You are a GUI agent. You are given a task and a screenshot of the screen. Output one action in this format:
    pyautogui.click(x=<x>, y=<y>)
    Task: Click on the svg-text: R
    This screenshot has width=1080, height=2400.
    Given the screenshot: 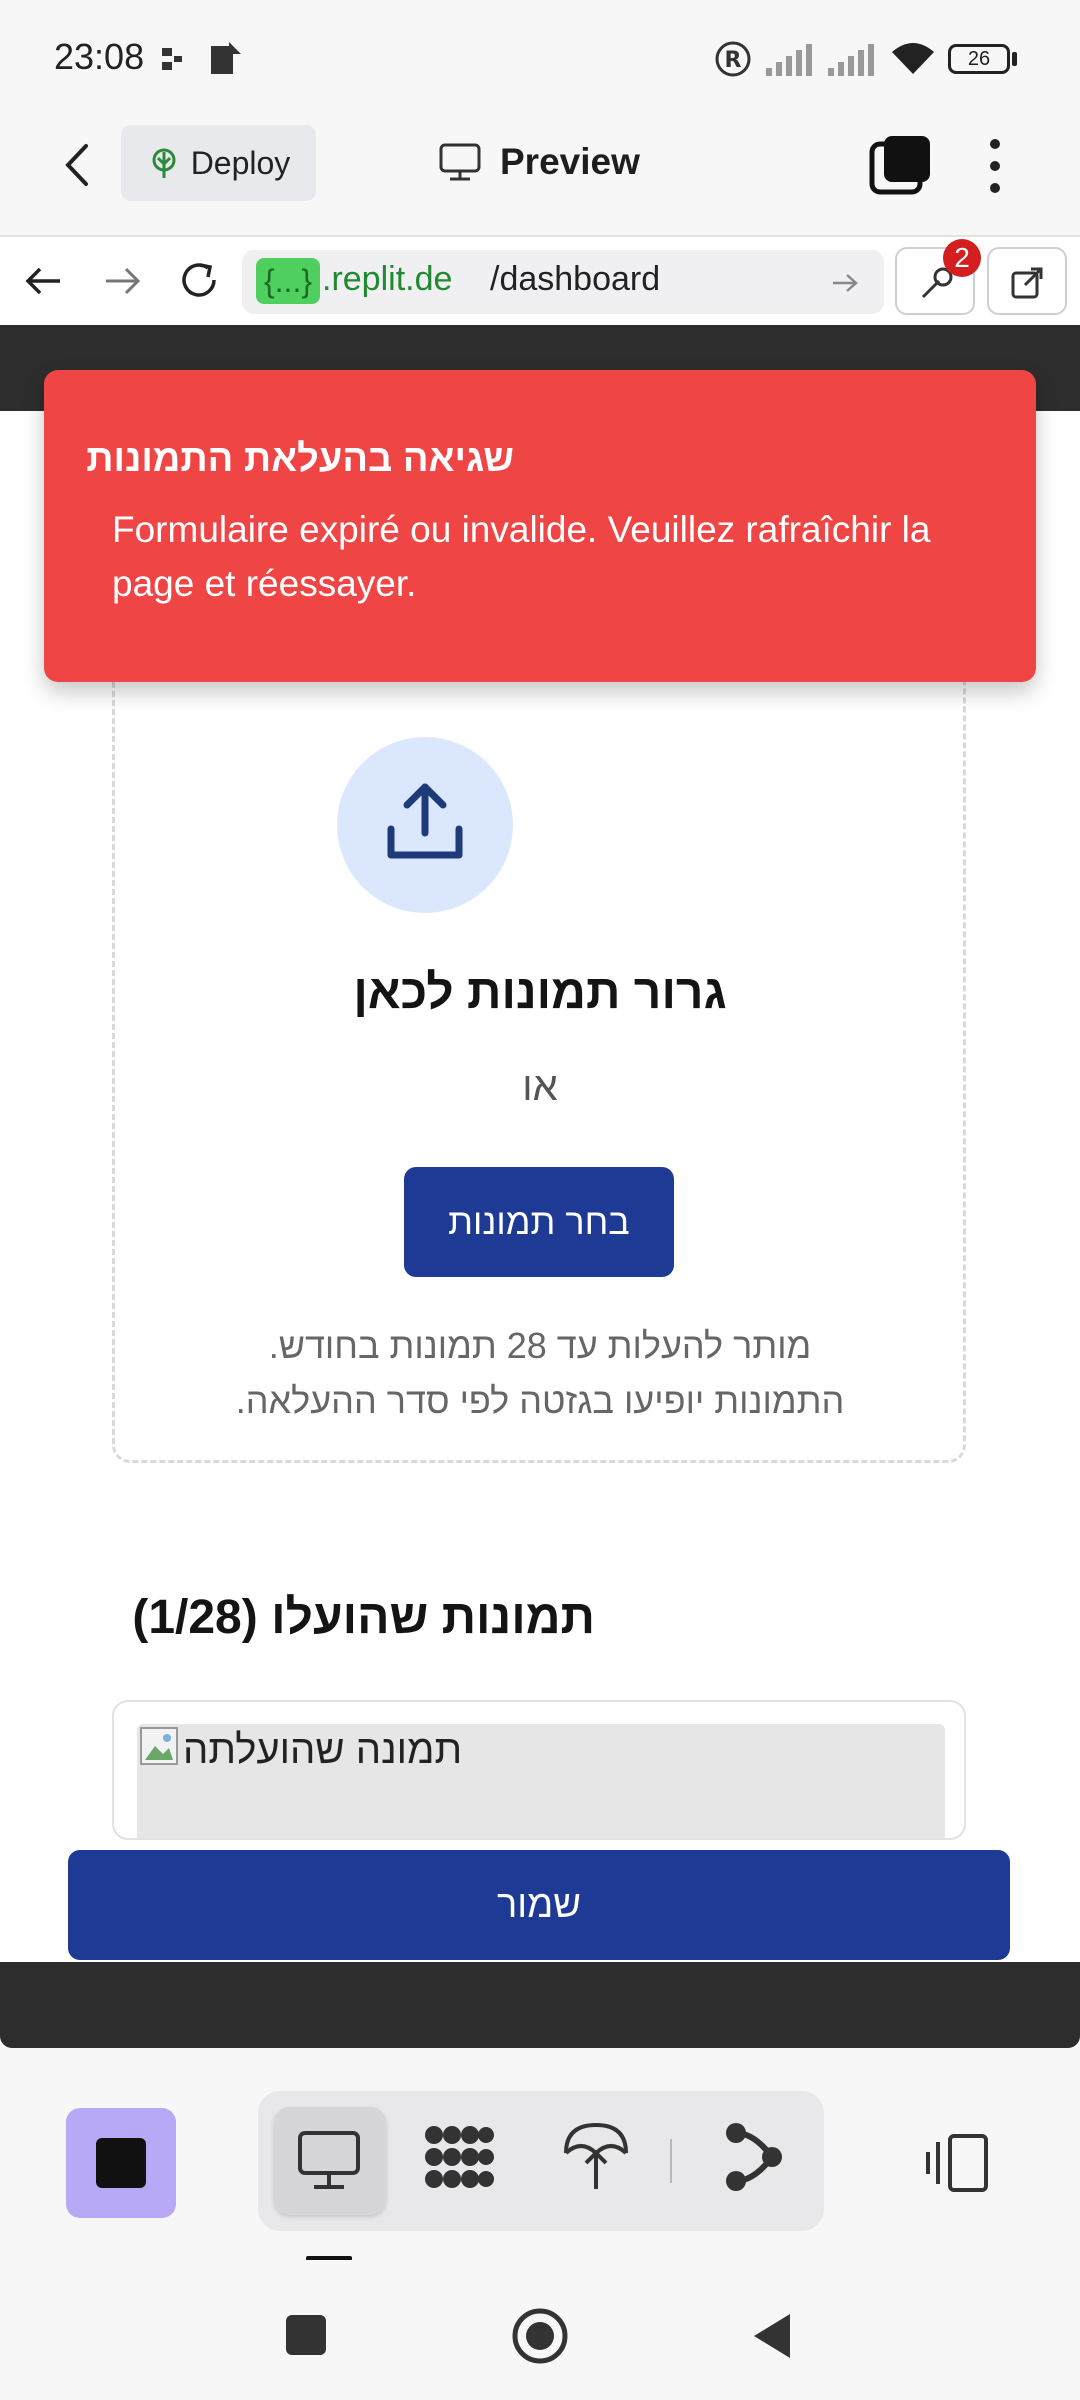 What is the action you would take?
    pyautogui.click(x=733, y=60)
    